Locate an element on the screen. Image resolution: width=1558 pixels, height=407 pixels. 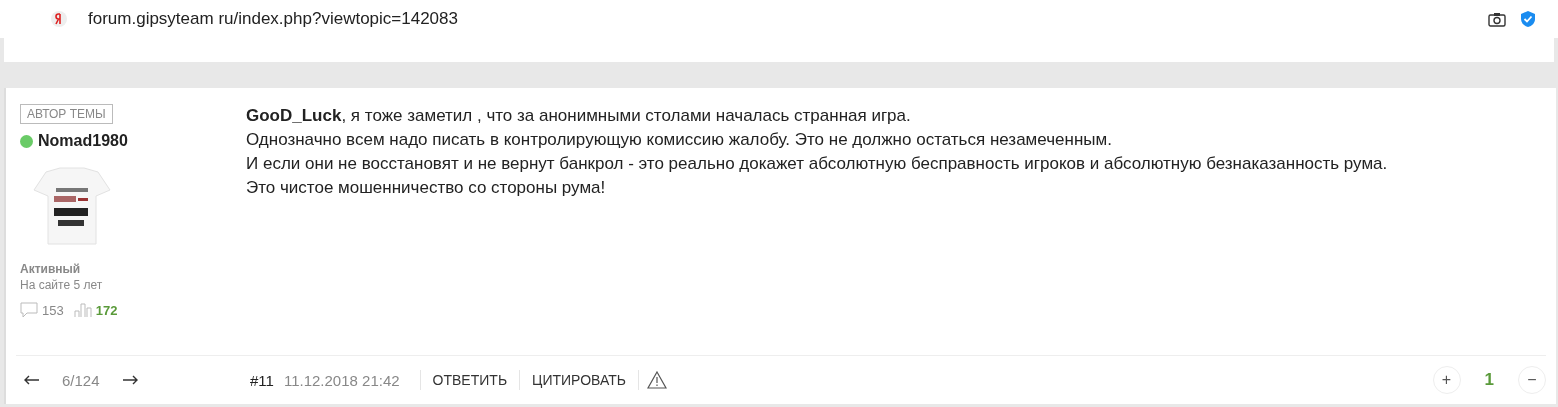
post-action-link: ЦИТИРОВАТЬ is located at coordinates (579, 380).